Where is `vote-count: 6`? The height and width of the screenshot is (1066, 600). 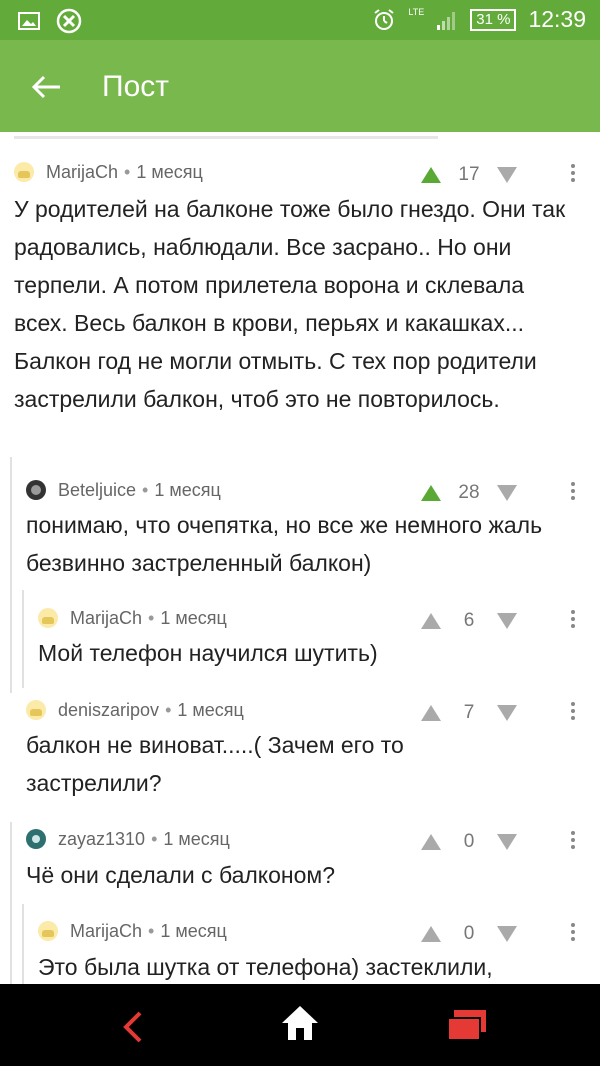 vote-count: 6 is located at coordinates (469, 620).